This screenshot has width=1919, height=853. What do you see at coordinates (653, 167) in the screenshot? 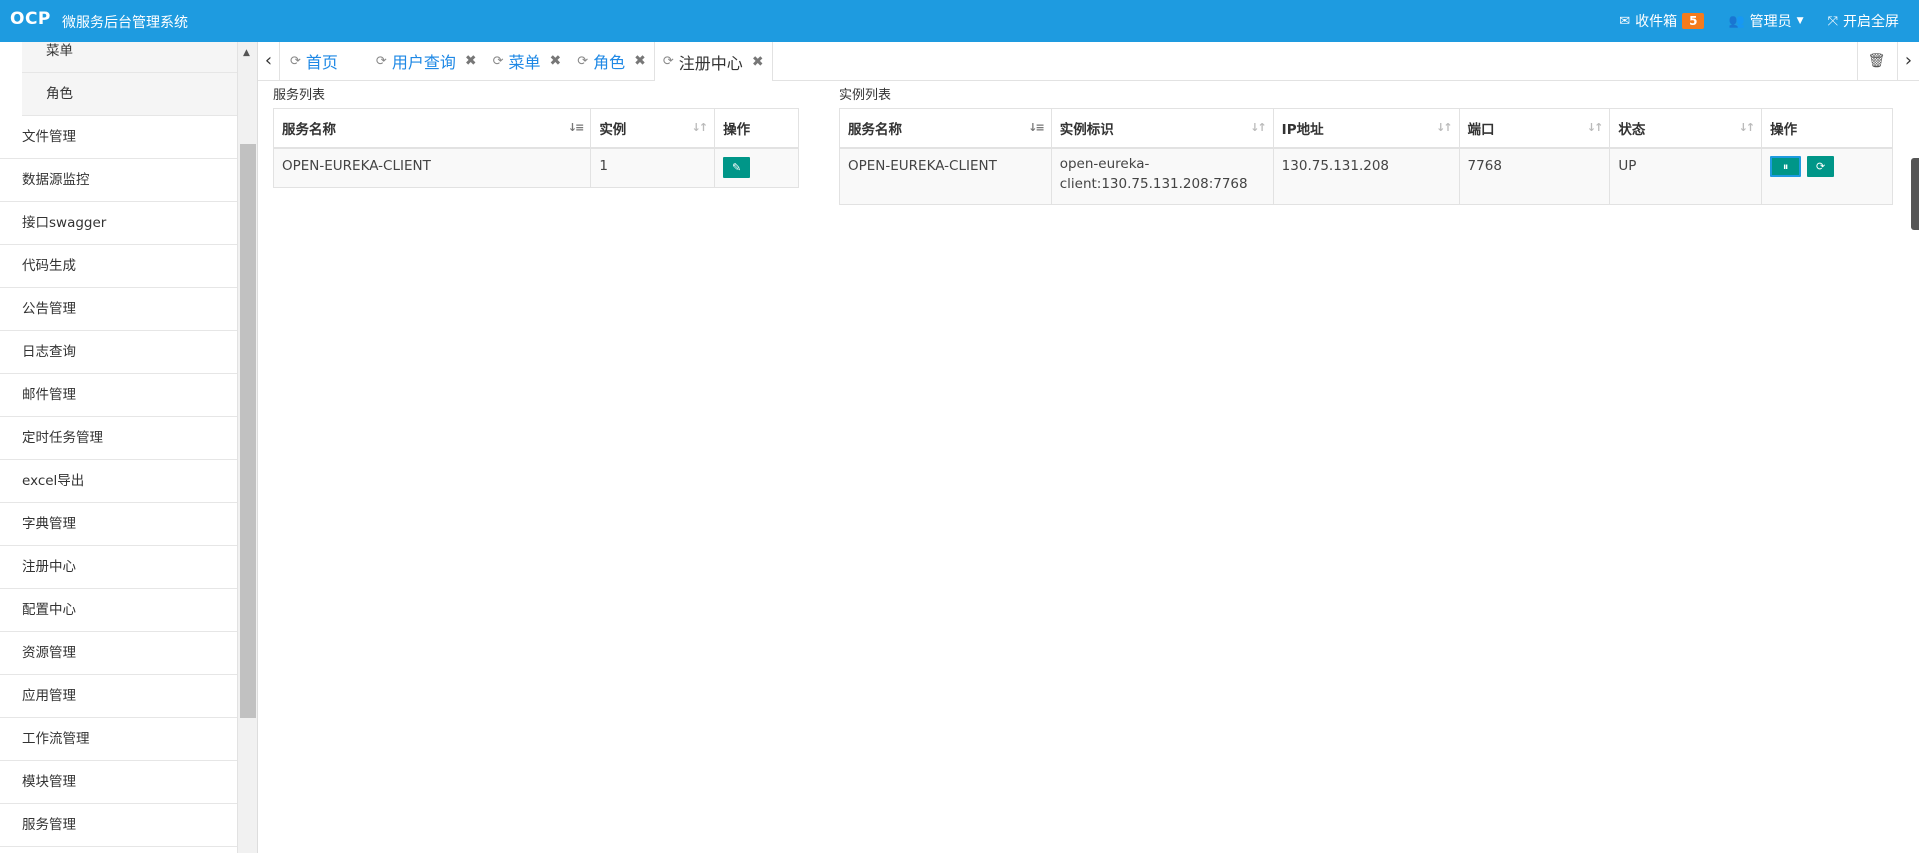
I see `instance-count-cell: 1` at bounding box center [653, 167].